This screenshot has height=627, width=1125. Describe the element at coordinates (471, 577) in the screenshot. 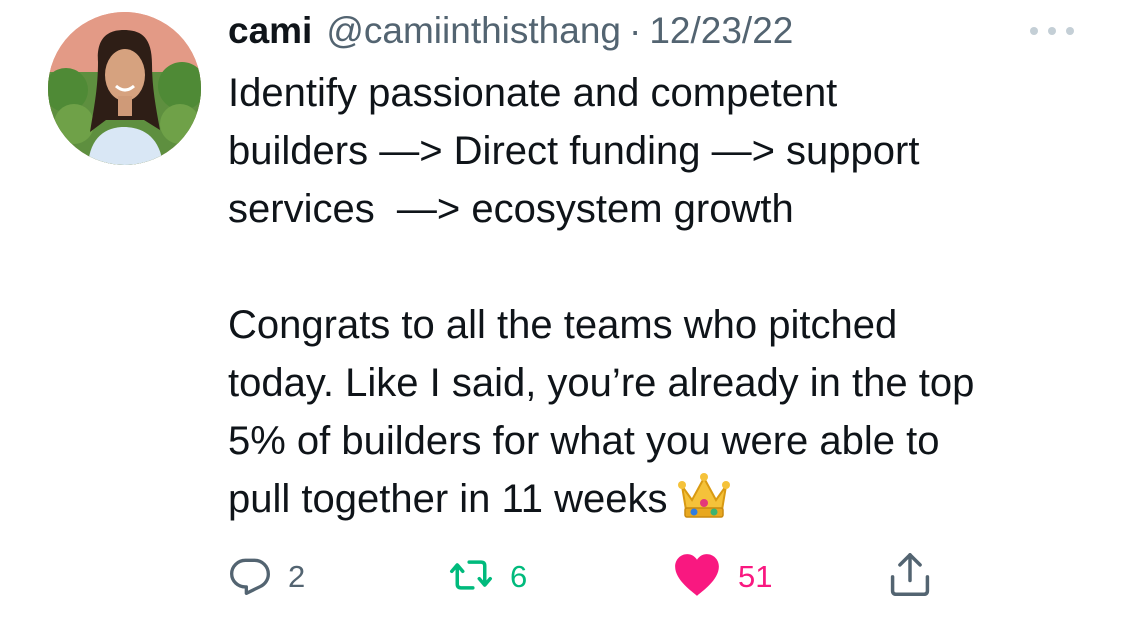

I see `retweet-icon` at that location.